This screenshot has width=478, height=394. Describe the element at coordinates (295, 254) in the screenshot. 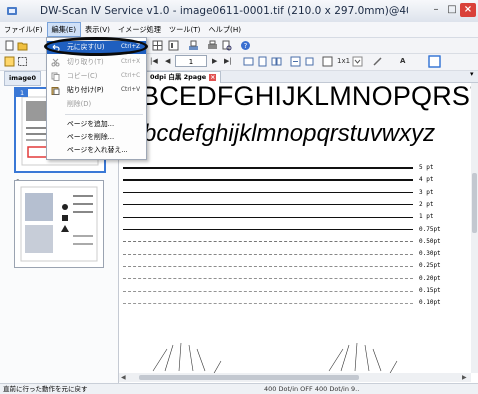

I see `line-sample-row: 0.30pt` at that location.